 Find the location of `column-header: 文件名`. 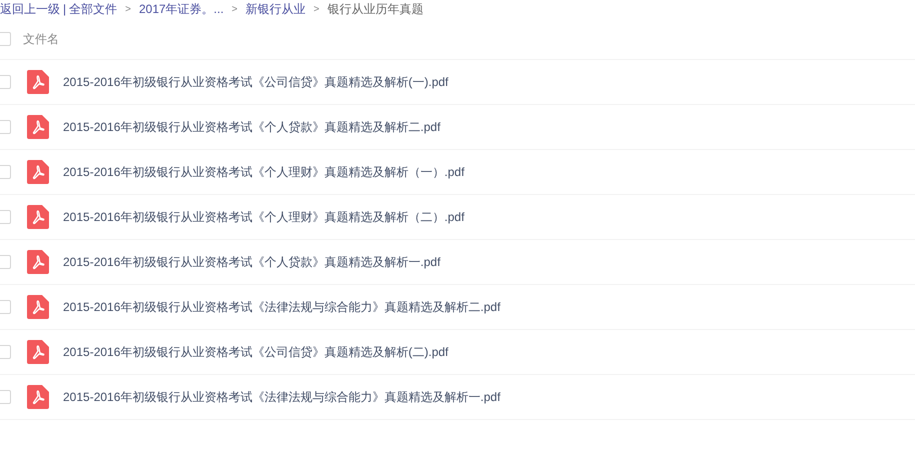

column-header: 文件名 is located at coordinates (41, 39).